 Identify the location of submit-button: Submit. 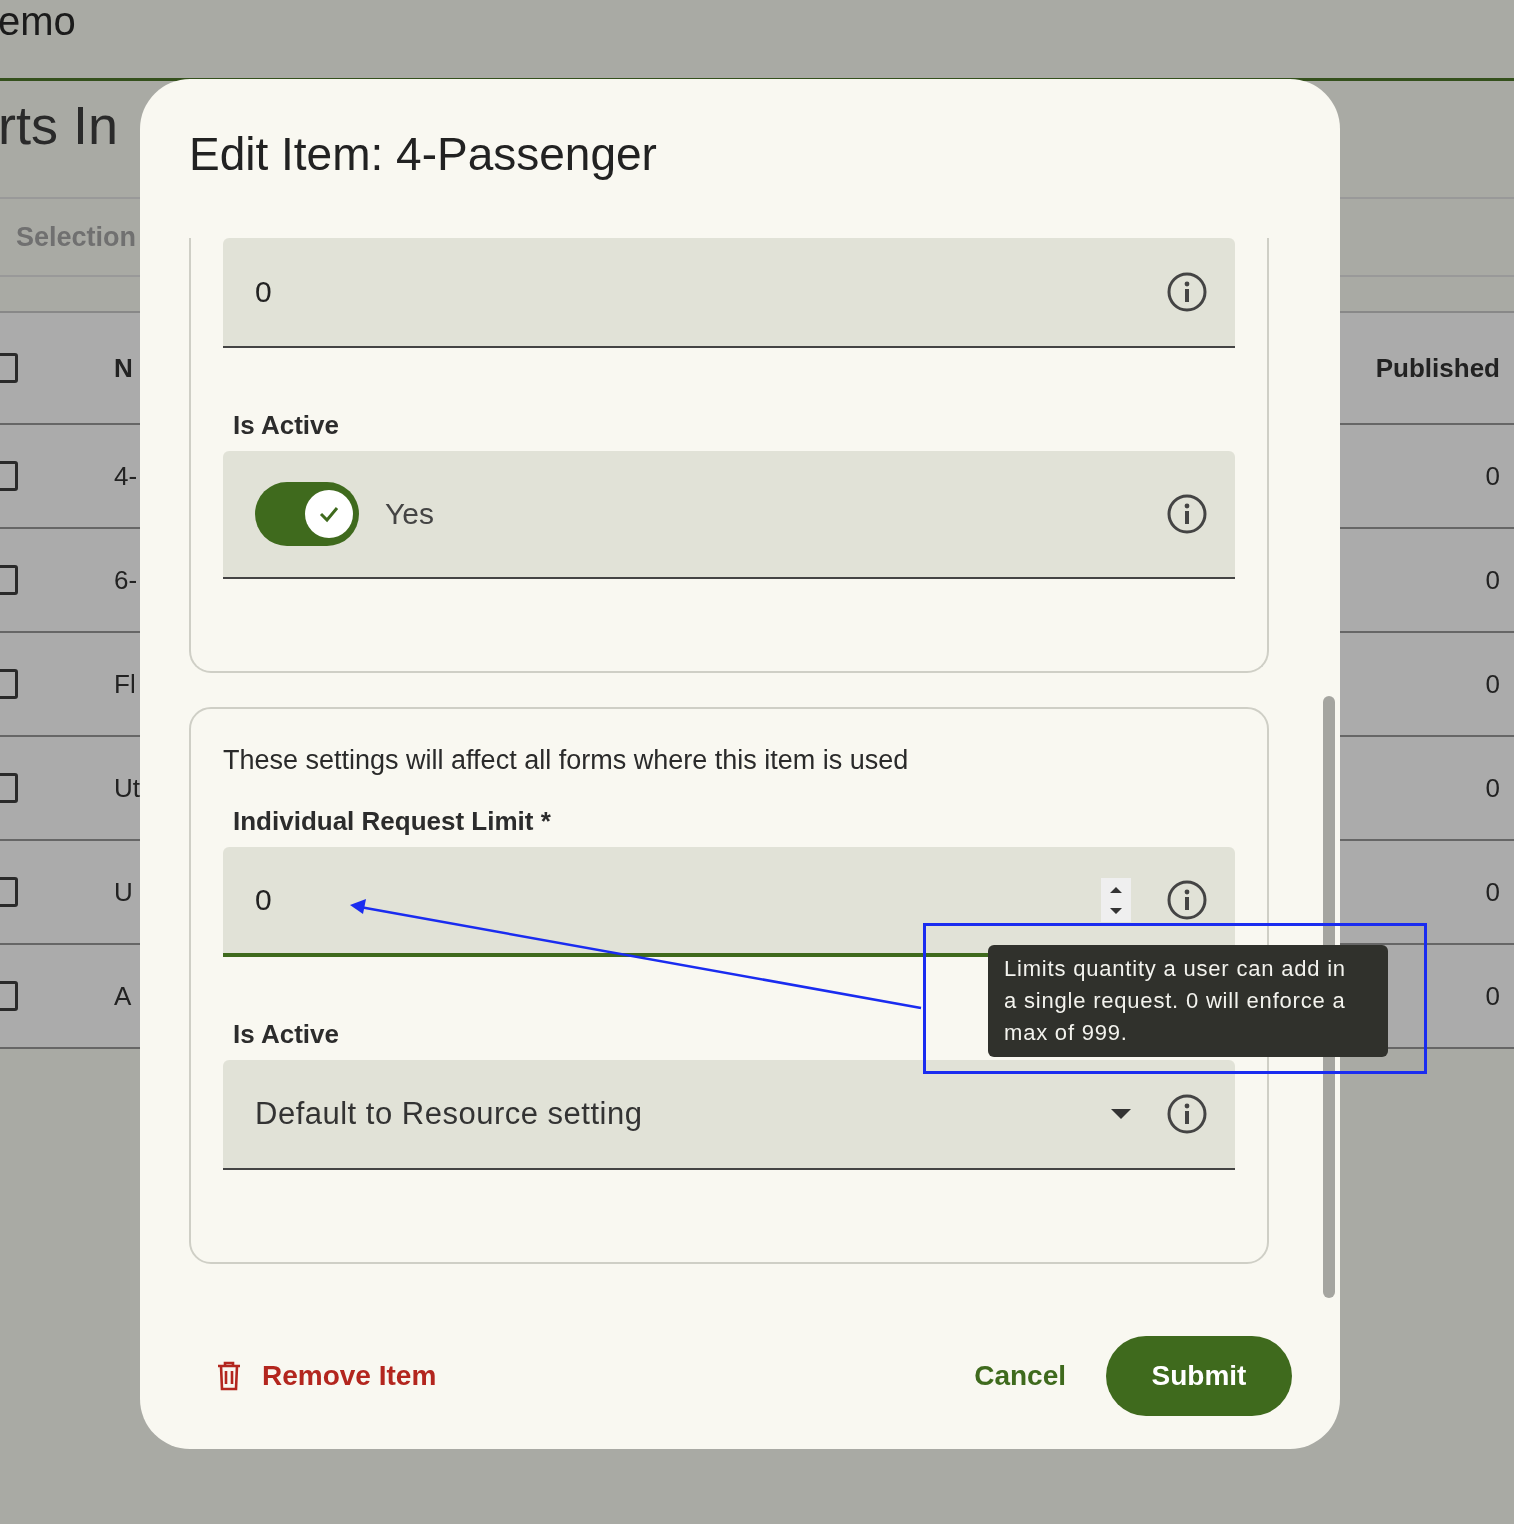
(1199, 1376).